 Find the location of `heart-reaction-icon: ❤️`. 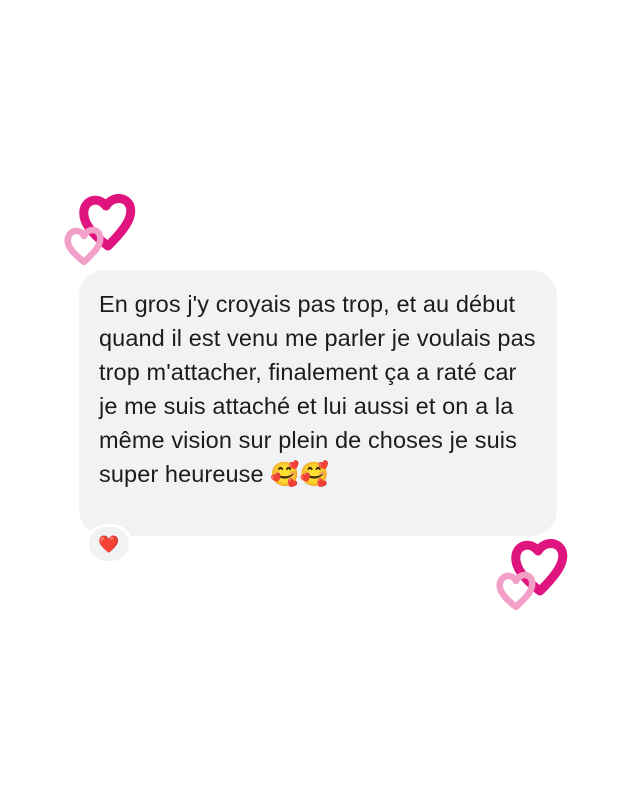

heart-reaction-icon: ❤️ is located at coordinates (109, 544).